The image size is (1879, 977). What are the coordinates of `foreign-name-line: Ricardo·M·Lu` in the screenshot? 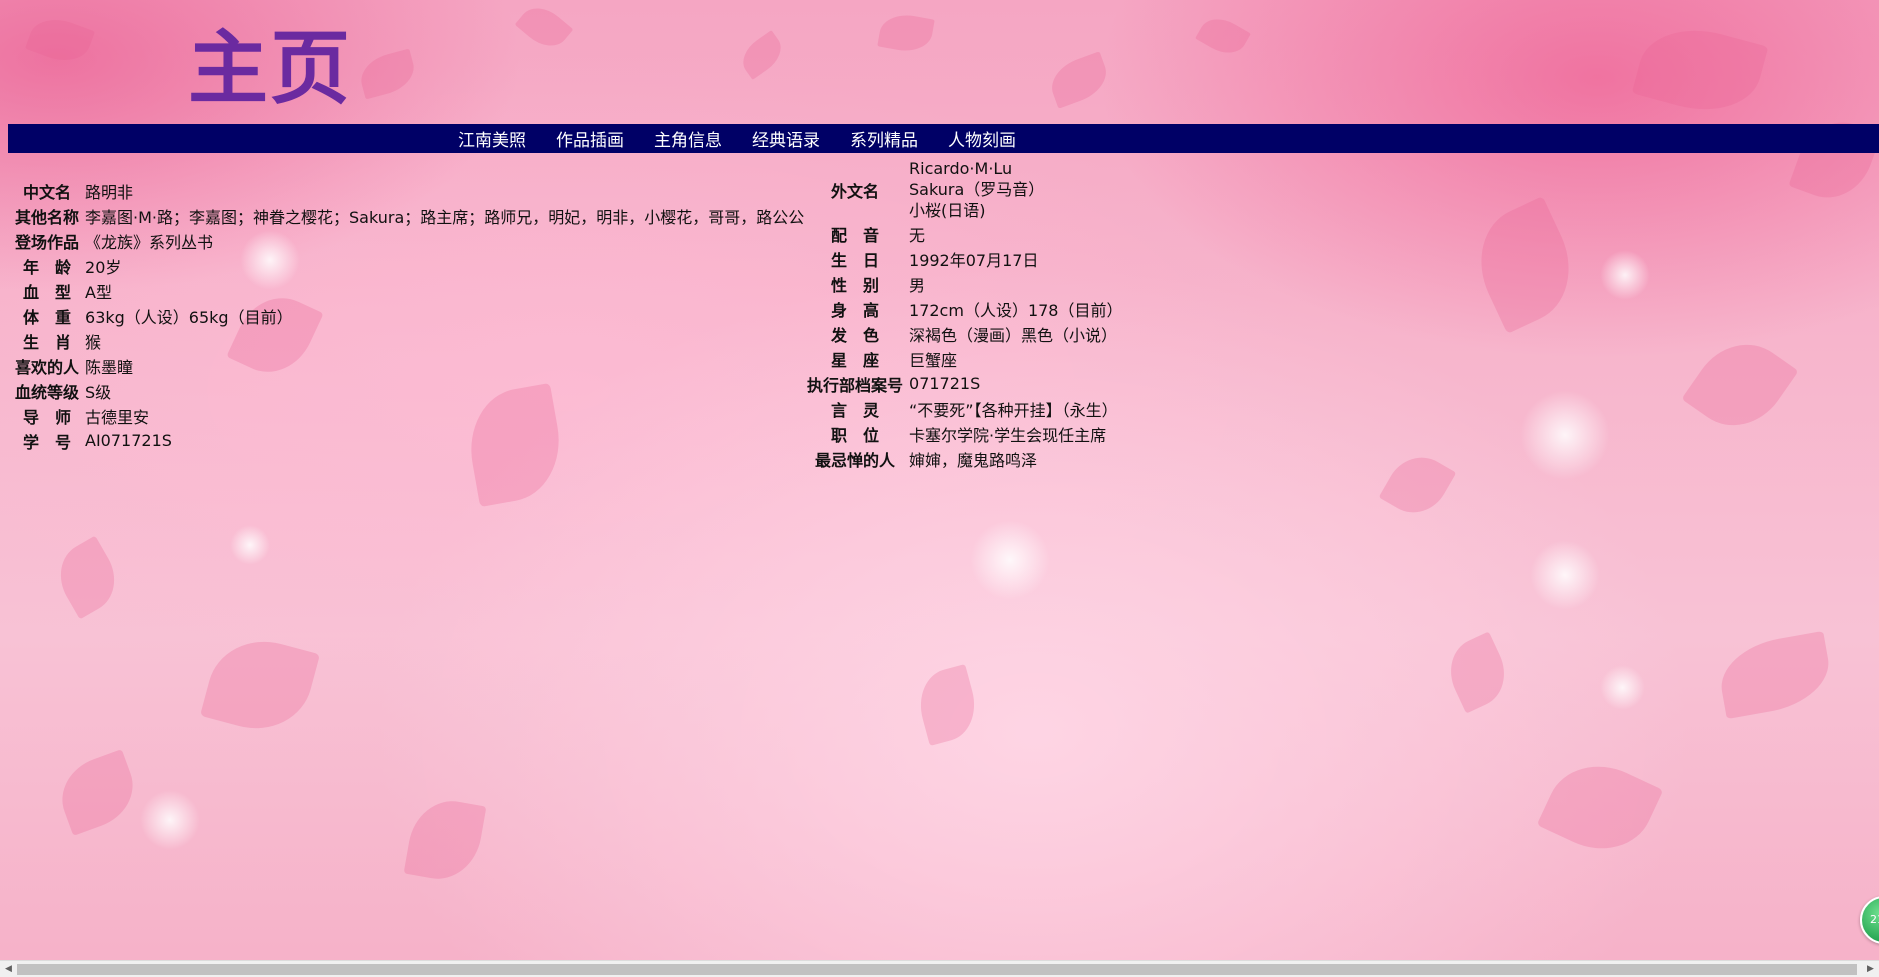 It's located at (961, 168).